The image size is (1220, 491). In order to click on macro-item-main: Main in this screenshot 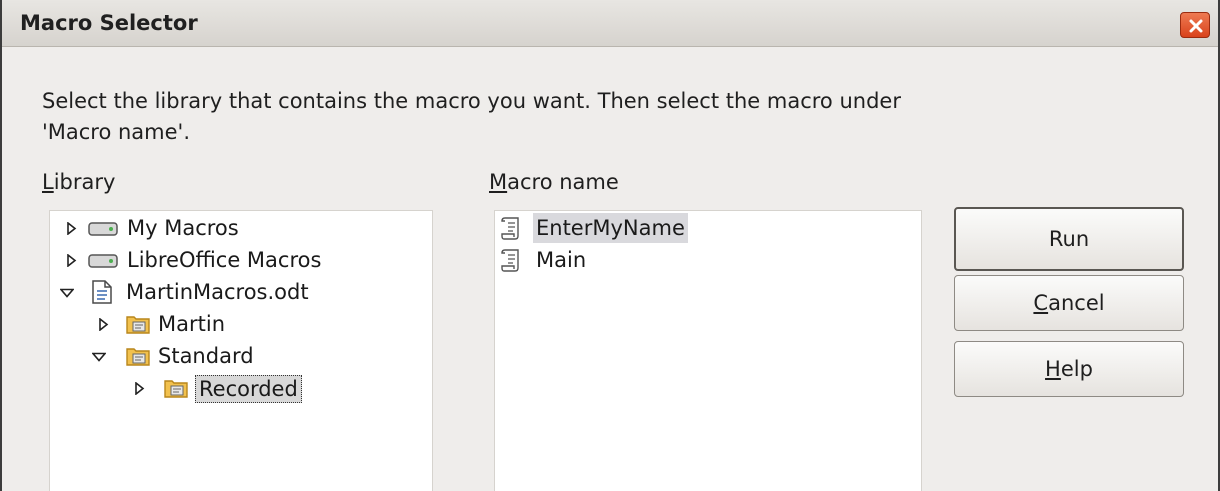, I will do `click(631, 260)`.